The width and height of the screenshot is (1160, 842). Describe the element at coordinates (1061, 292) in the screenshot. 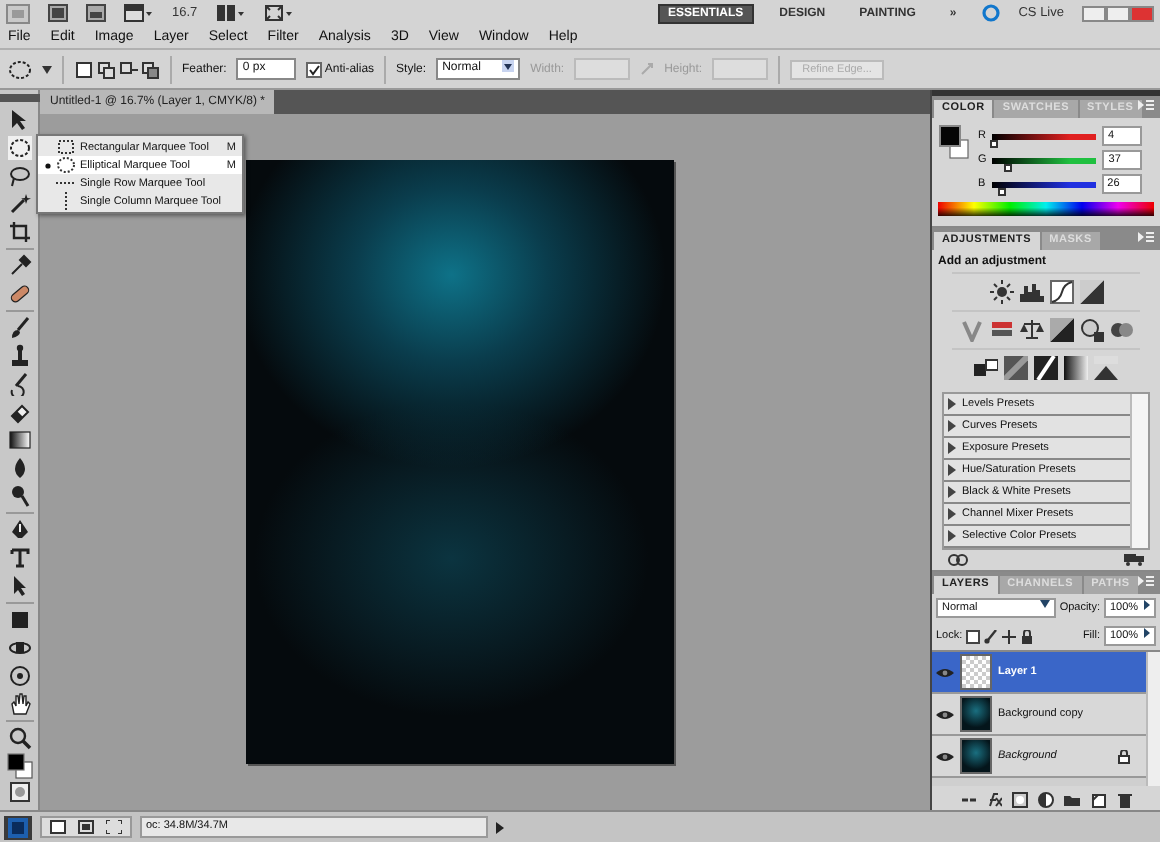

I see `curve-icon` at that location.